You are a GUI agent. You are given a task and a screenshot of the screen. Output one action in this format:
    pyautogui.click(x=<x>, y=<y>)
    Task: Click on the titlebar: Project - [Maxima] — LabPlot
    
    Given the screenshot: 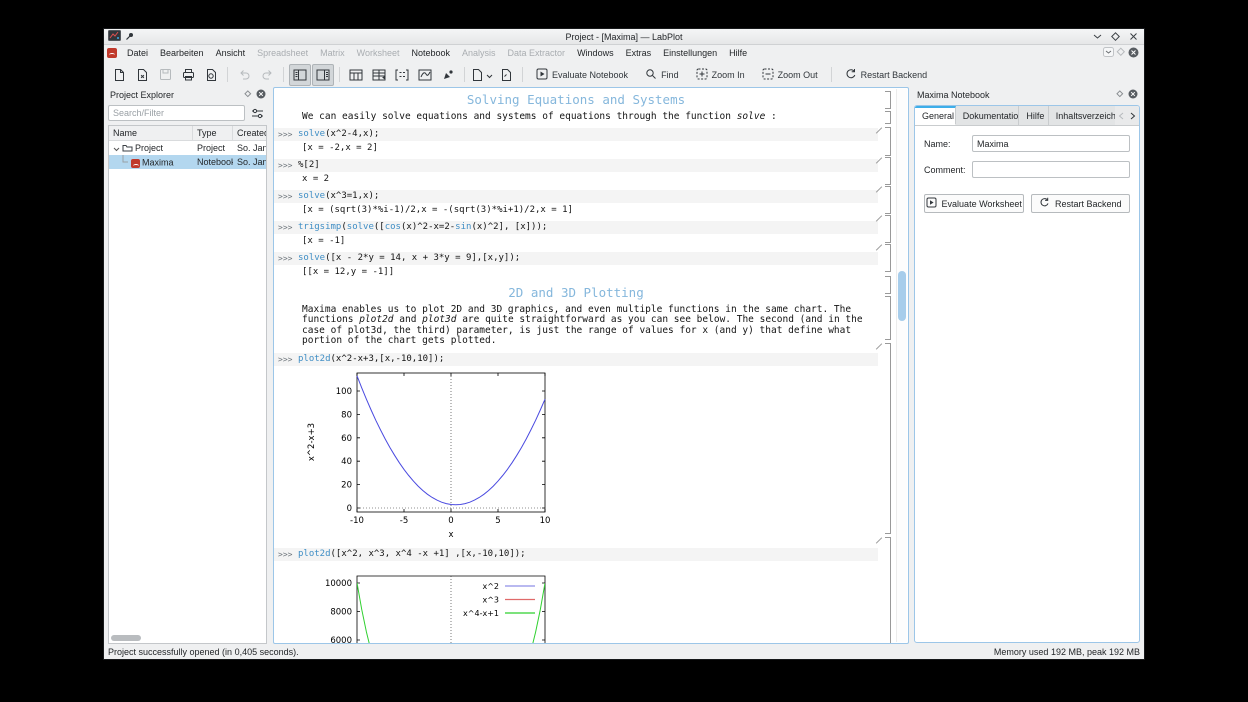 What is the action you would take?
    pyautogui.click(x=624, y=37)
    